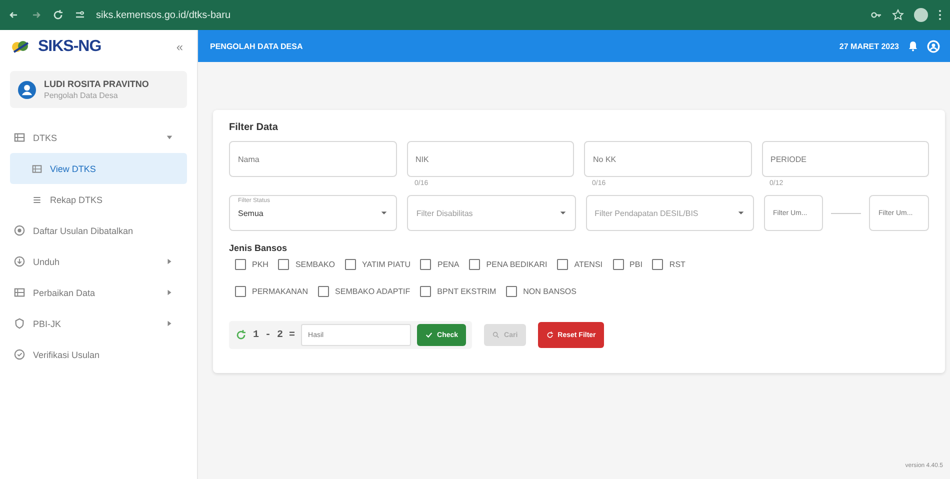 This screenshot has width=950, height=479. I want to click on account-icon, so click(933, 46).